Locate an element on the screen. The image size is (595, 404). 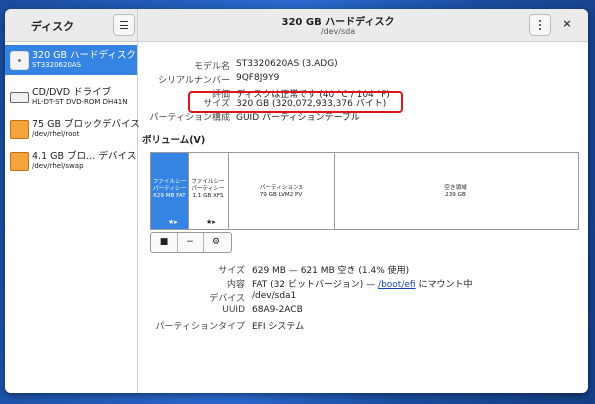
app-title: ディスク is located at coordinates (52, 26).